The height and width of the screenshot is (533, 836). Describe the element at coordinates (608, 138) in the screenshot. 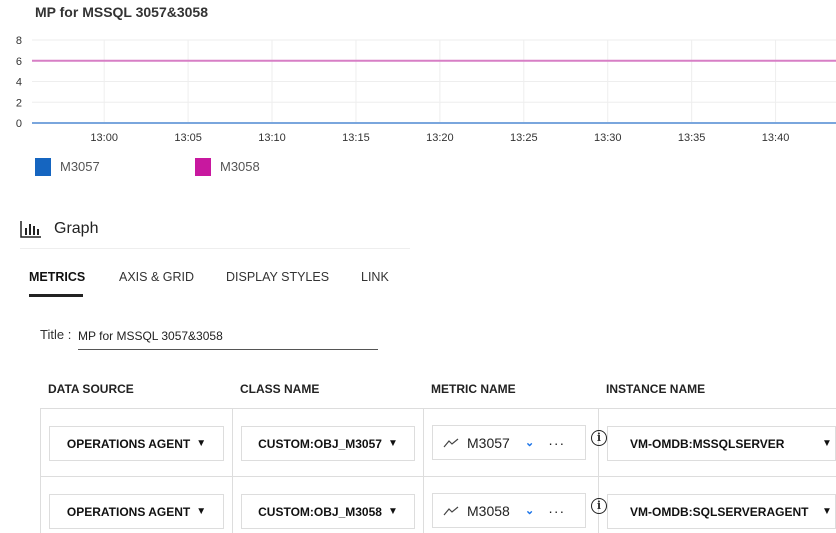

I see `x-tick-label: 13:30` at that location.